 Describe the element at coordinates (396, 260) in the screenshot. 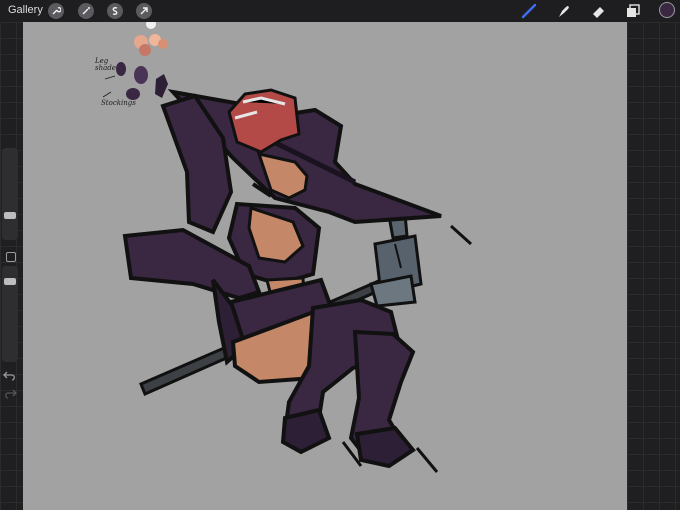

I see `hammer-head` at that location.